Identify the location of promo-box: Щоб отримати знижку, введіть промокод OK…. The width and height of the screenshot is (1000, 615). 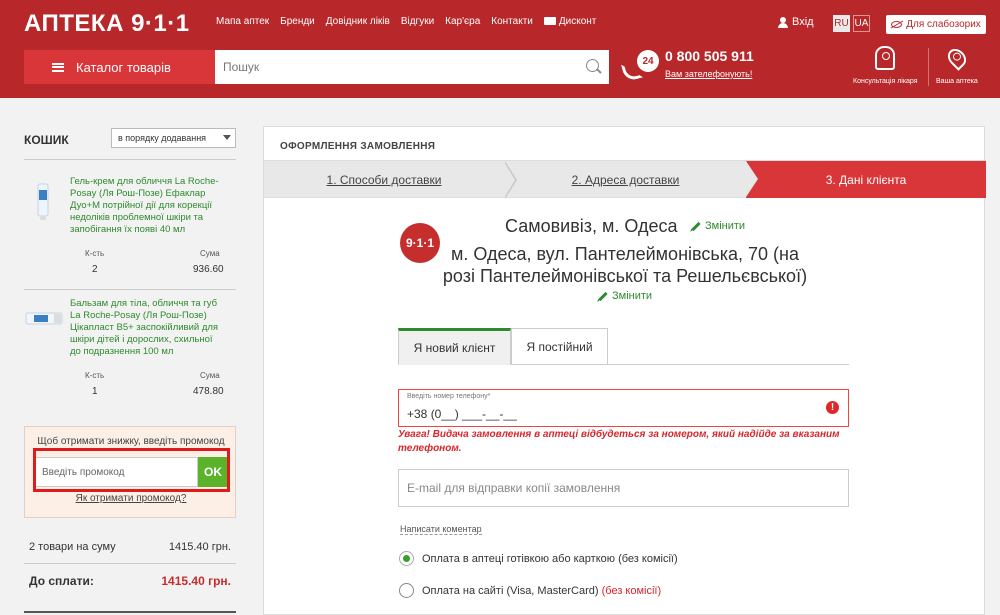
(130, 472).